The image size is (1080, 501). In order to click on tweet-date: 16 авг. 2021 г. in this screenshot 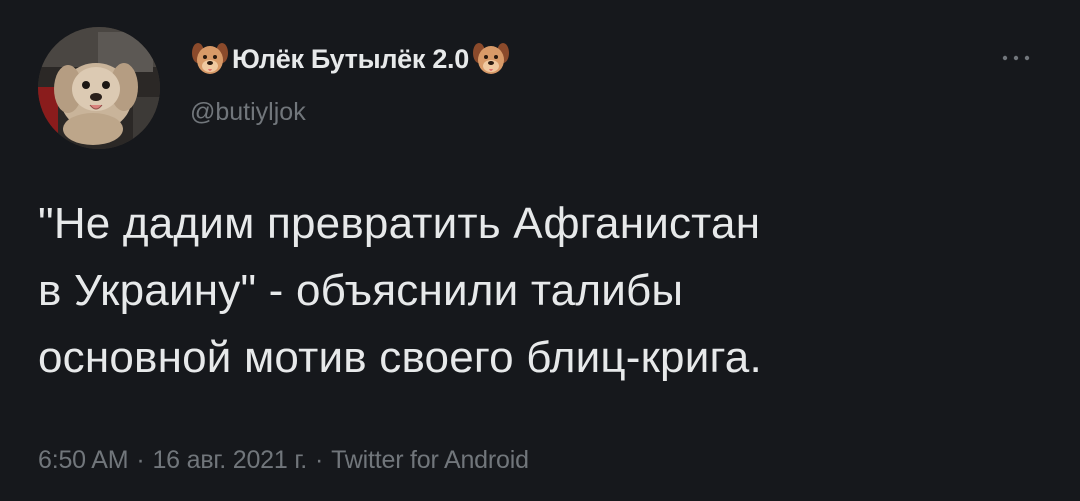, I will do `click(229, 460)`.